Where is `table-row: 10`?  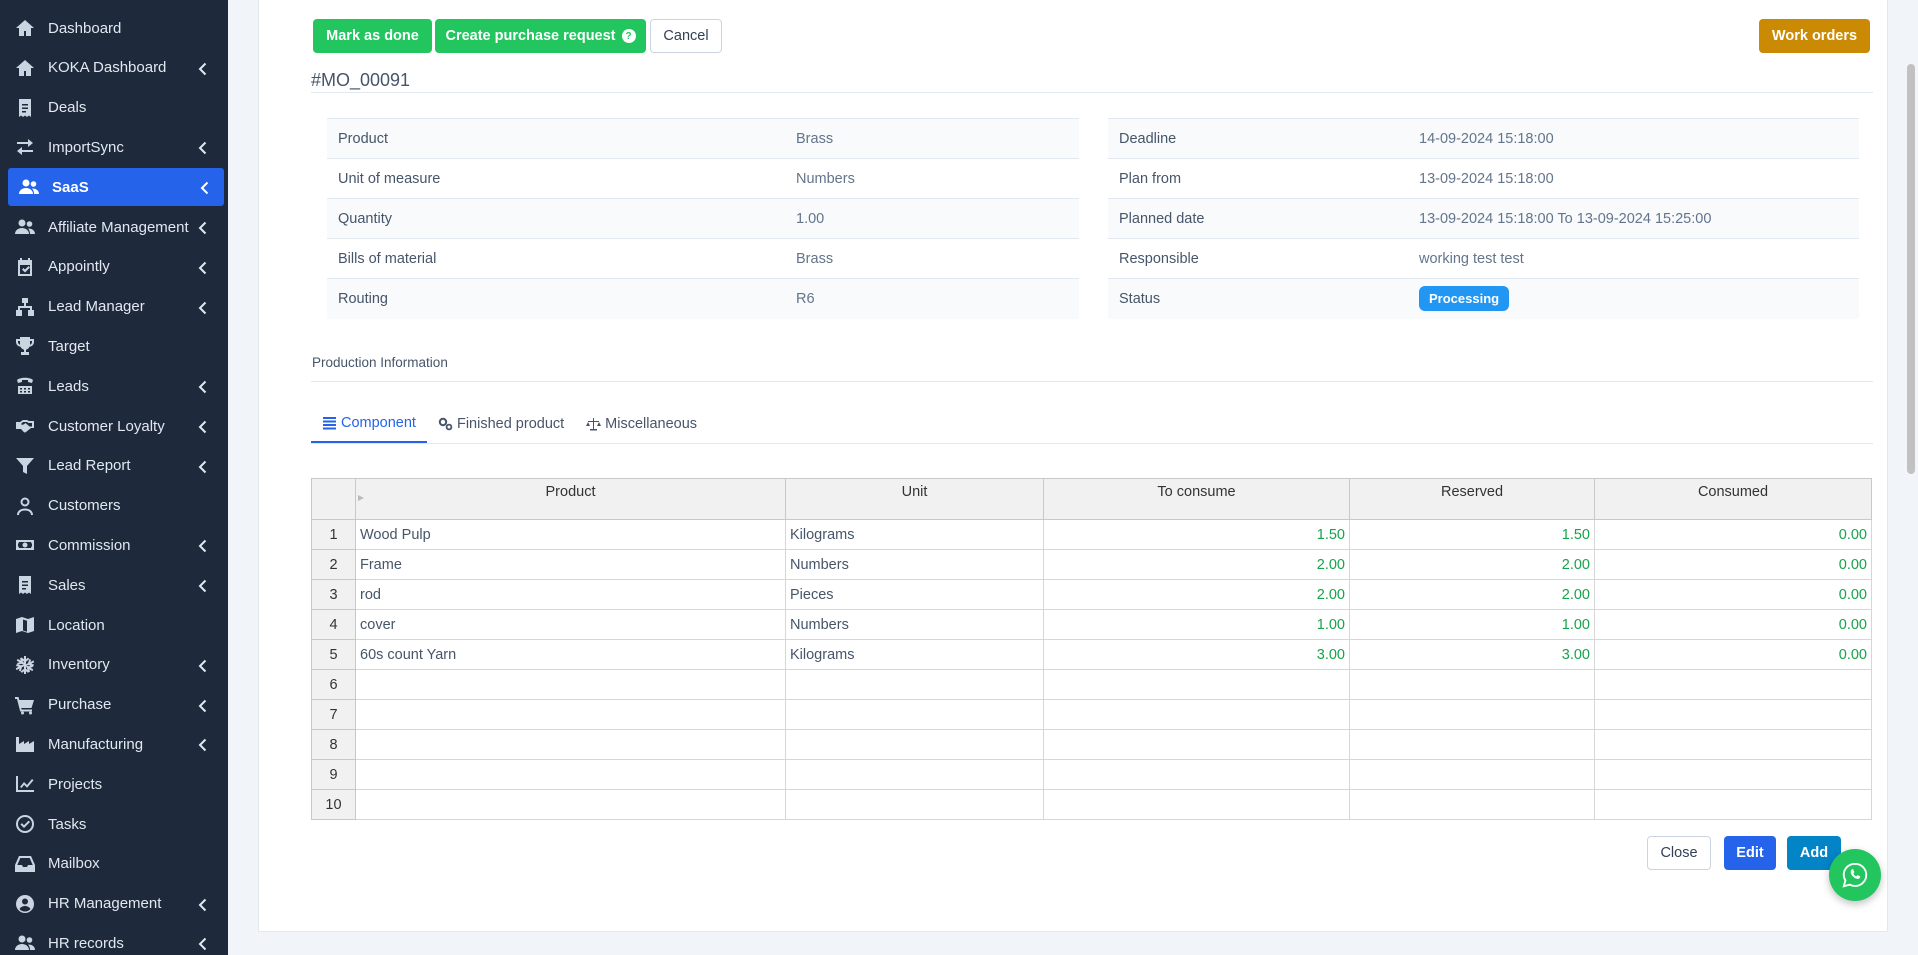
table-row: 10 is located at coordinates (1091, 804).